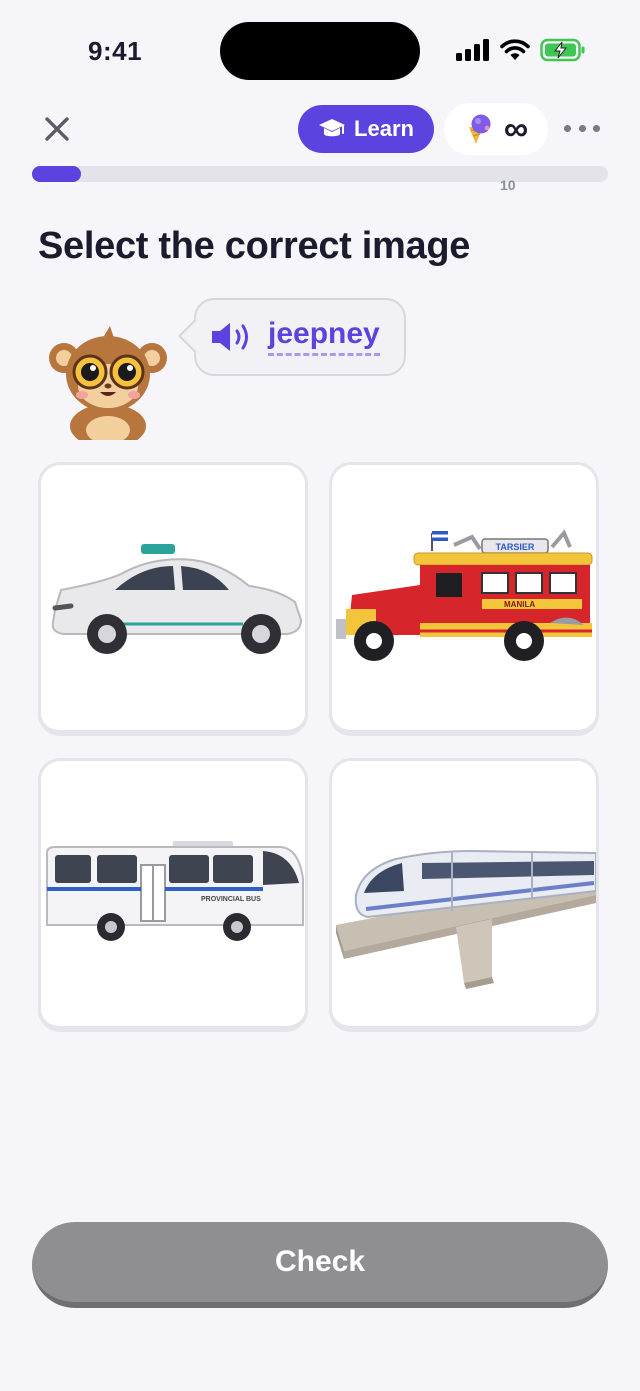  What do you see at coordinates (320, 174) in the screenshot?
I see `lesson-progress-bar` at bounding box center [320, 174].